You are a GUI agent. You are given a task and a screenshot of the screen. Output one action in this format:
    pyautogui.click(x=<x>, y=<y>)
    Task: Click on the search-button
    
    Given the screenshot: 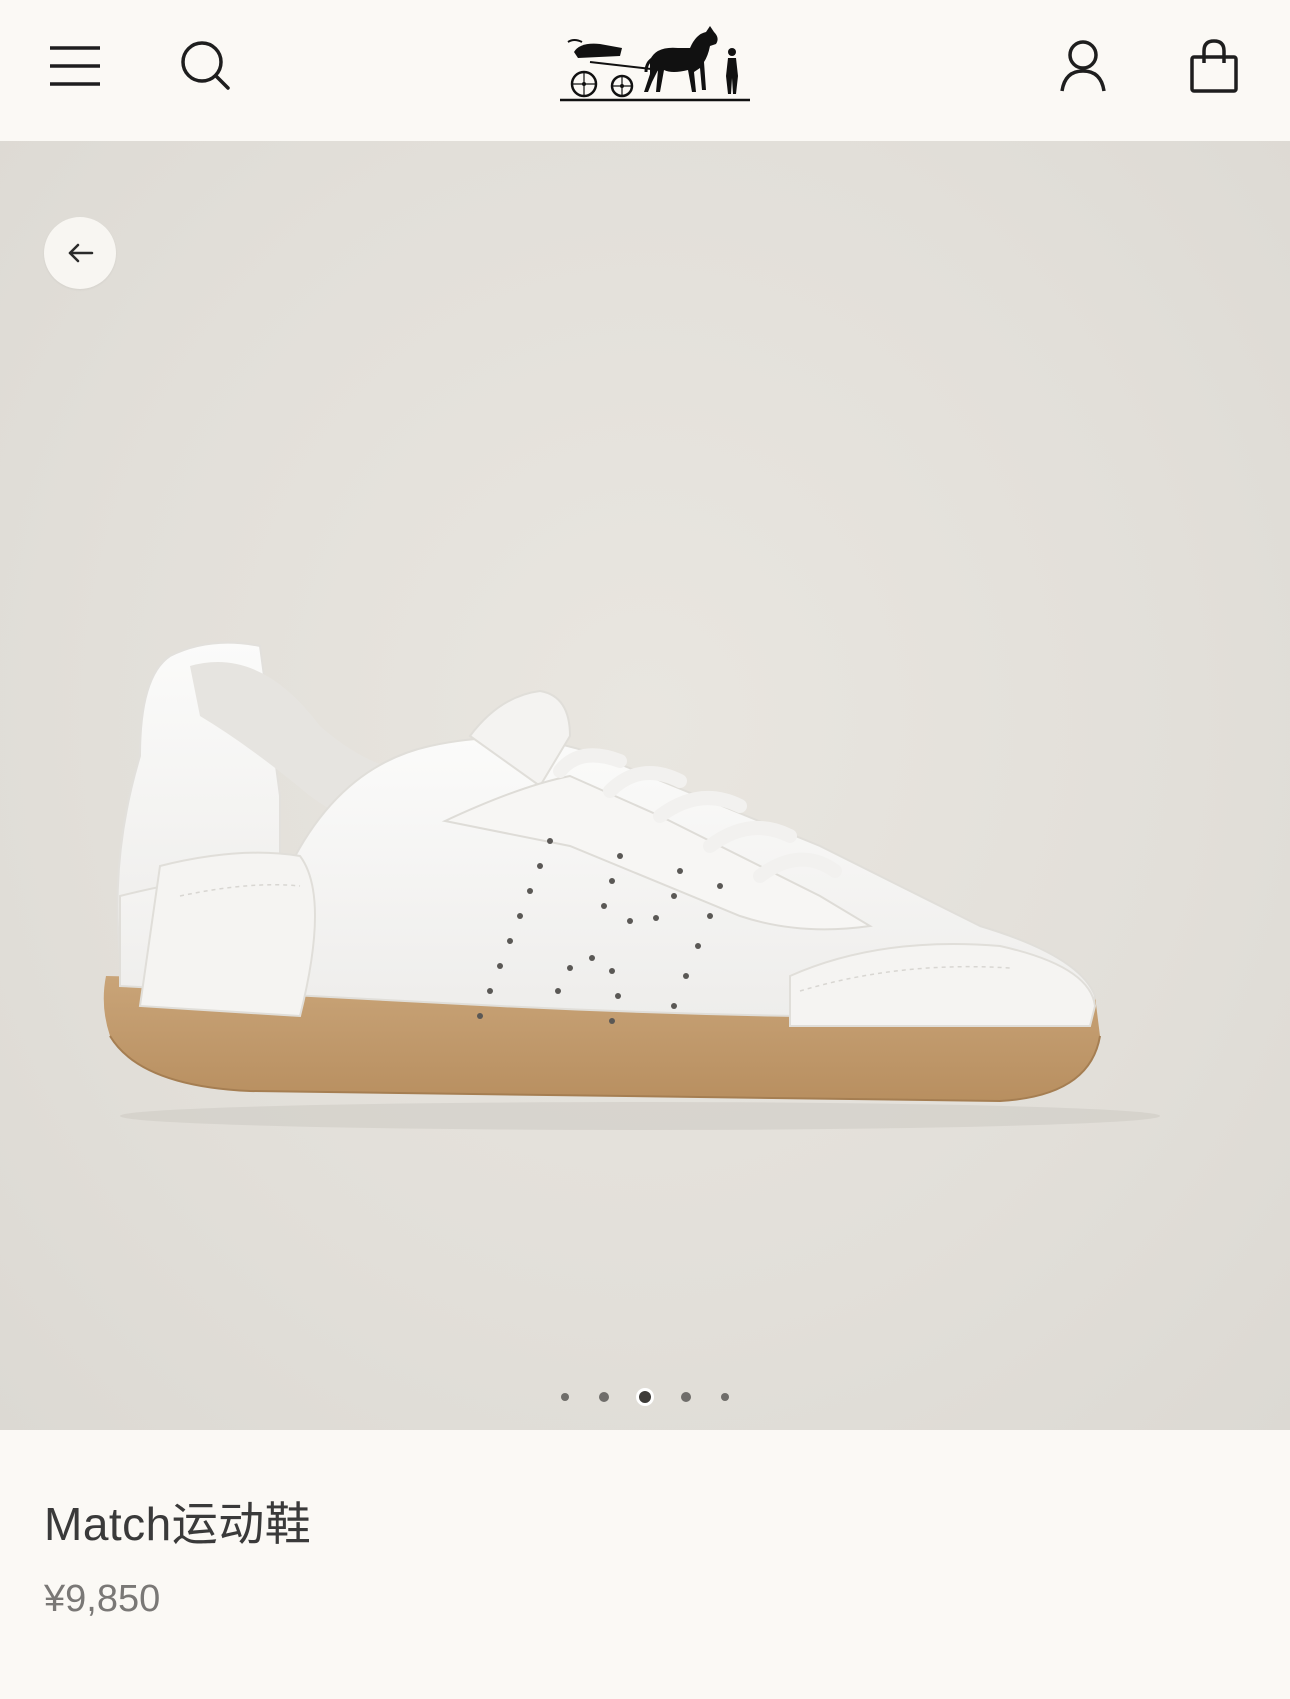 What is the action you would take?
    pyautogui.click(x=206, y=66)
    